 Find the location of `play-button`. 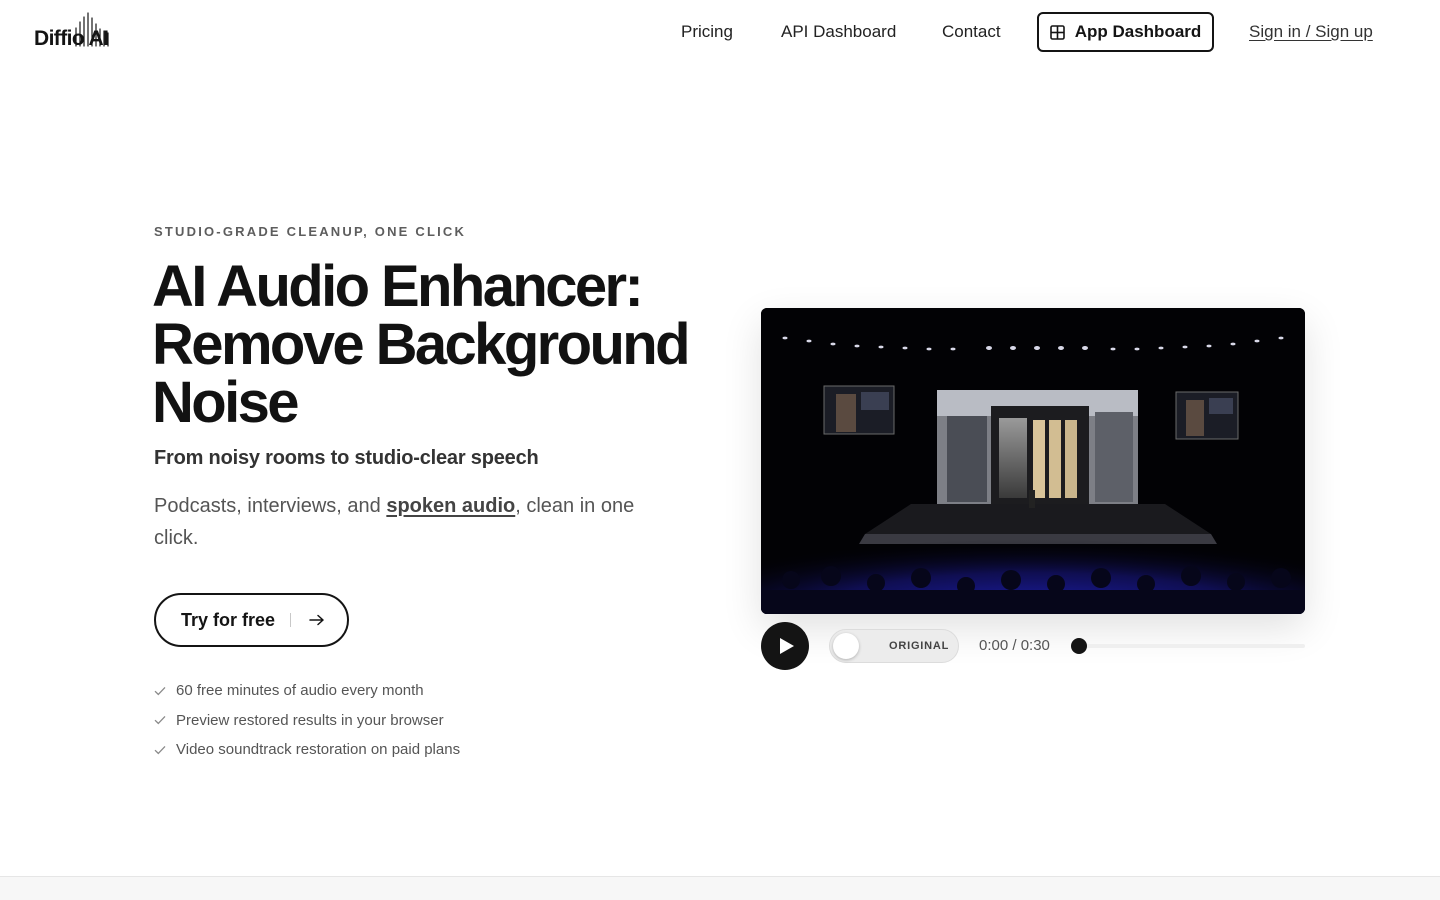

play-button is located at coordinates (785, 646).